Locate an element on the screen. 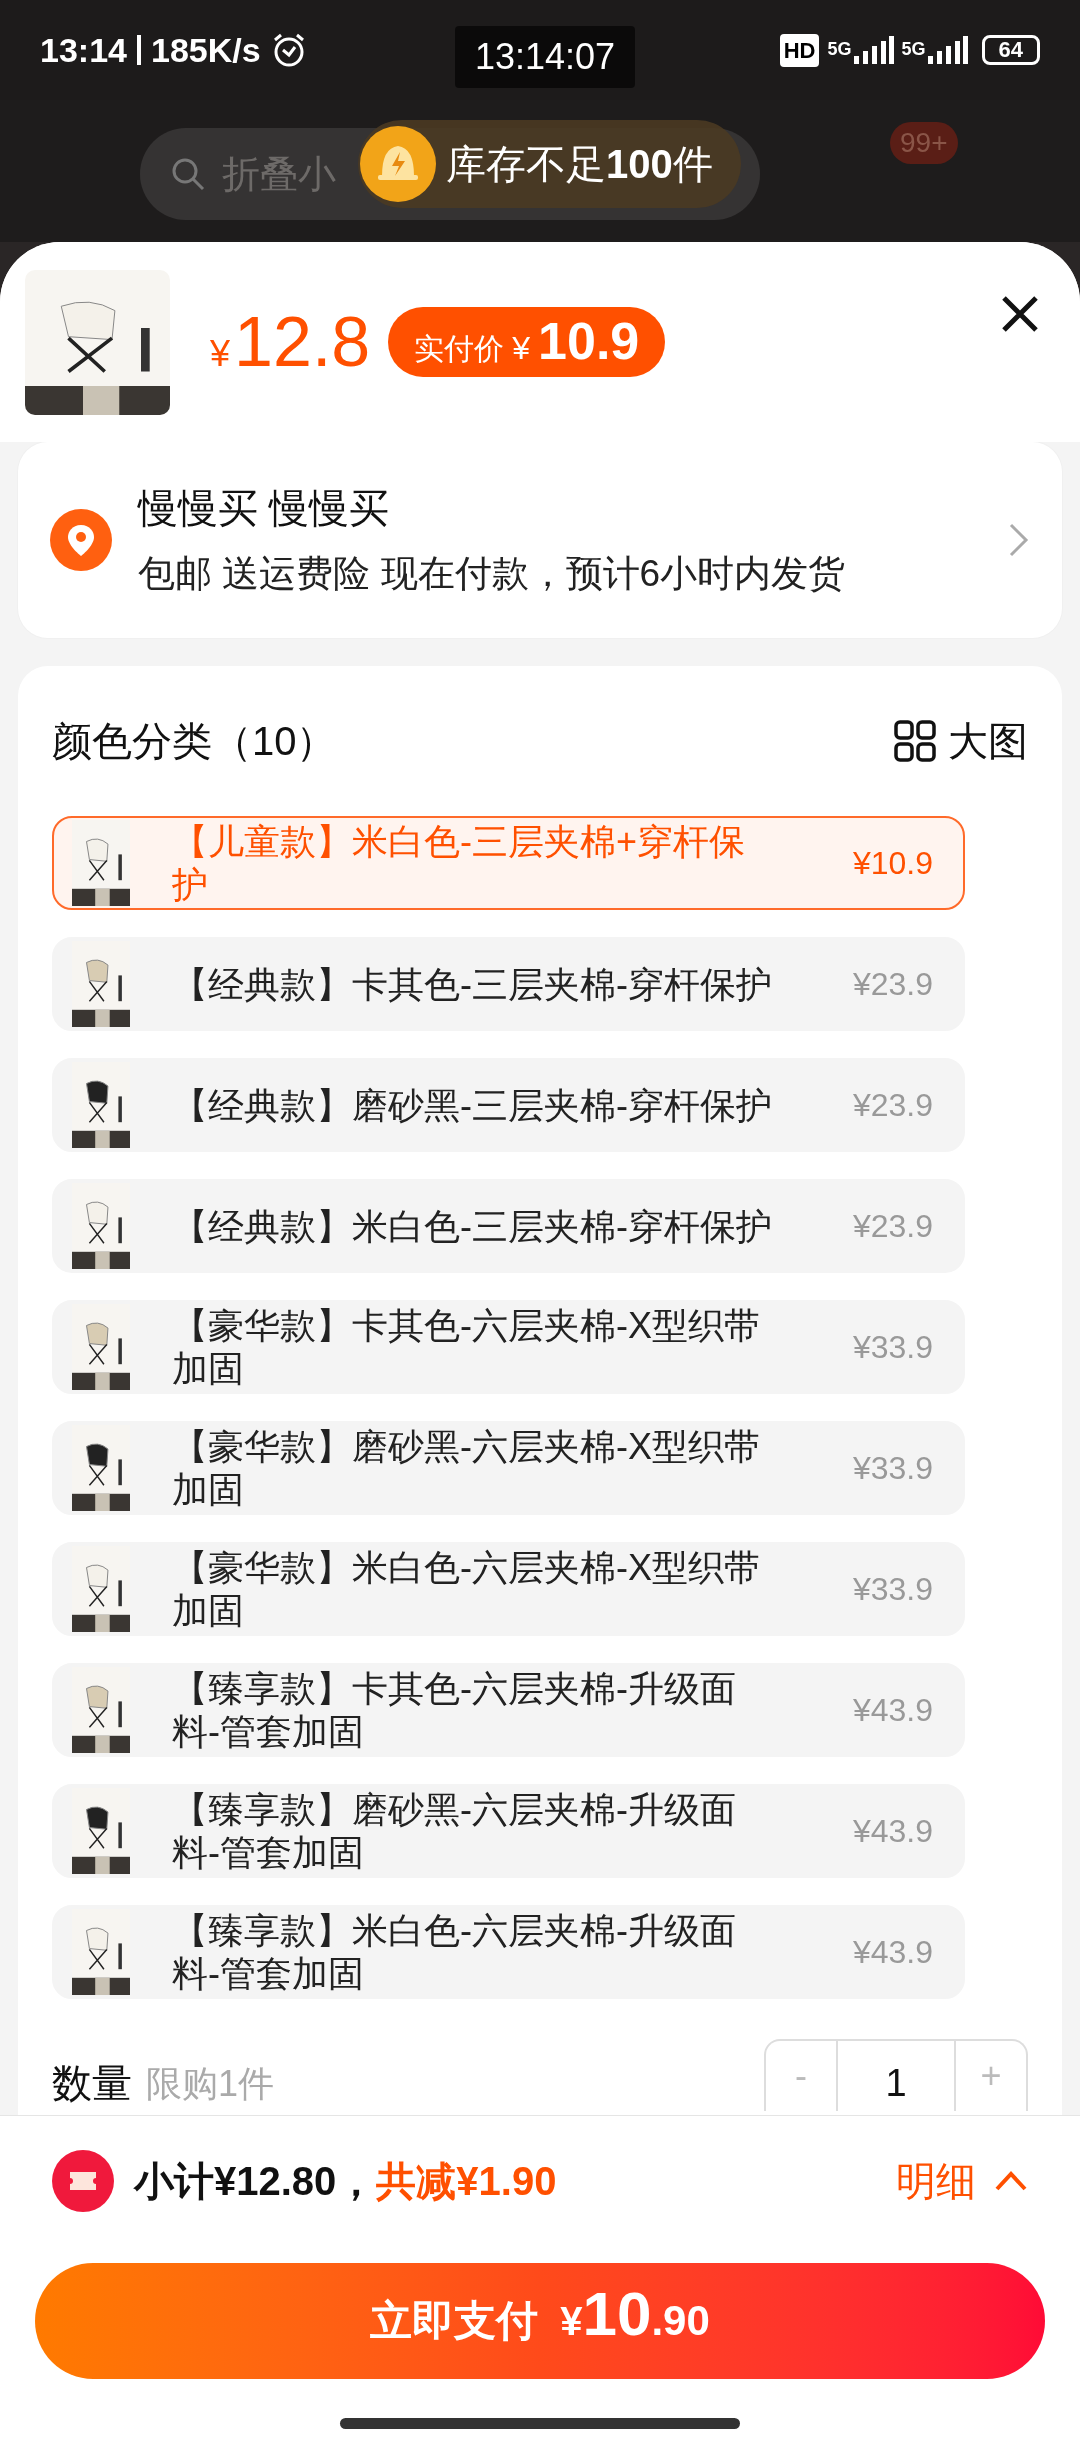  address-card: 慢慢买 慢慢买 包邮 送运费险 现在付款，预计6小时内发货 is located at coordinates (540, 540).